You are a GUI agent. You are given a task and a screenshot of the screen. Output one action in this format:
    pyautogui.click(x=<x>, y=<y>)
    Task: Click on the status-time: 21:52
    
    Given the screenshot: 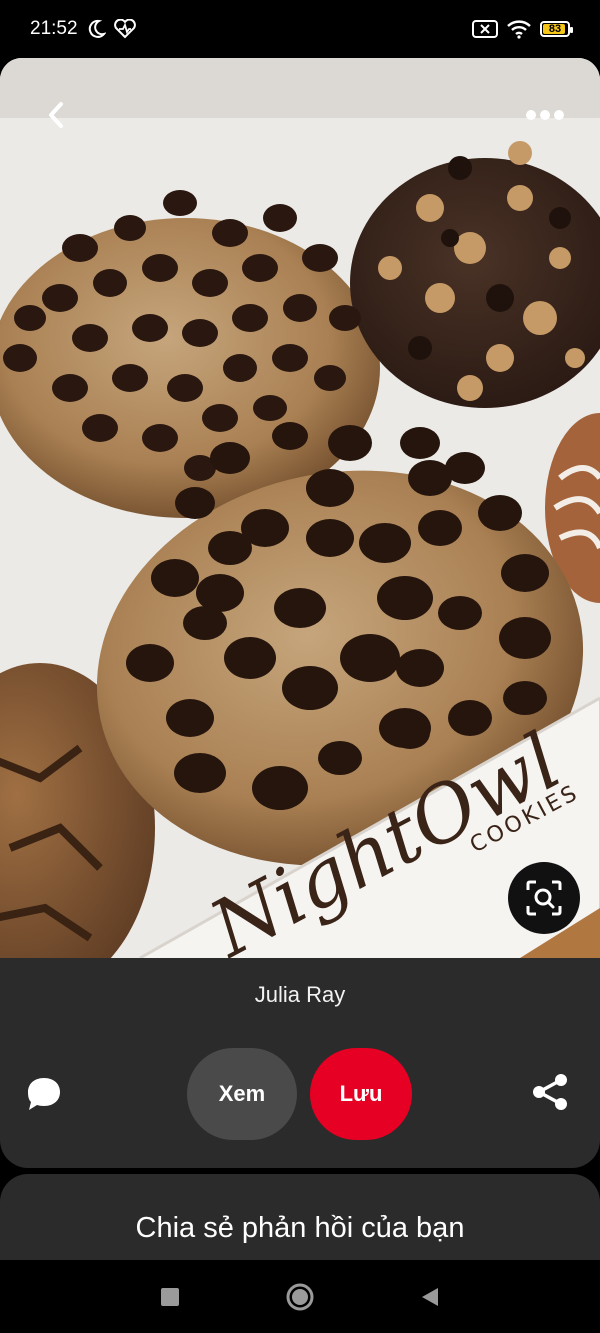 What is the action you would take?
    pyautogui.click(x=54, y=28)
    